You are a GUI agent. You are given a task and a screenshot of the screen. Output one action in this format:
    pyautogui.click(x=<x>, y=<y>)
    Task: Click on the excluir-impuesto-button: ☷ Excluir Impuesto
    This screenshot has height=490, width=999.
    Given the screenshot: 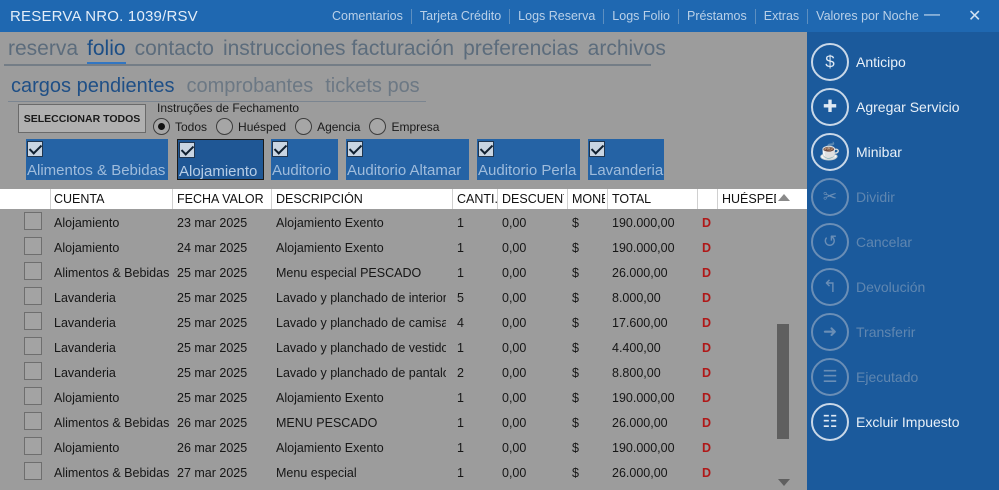 What is the action you would take?
    pyautogui.click(x=904, y=422)
    